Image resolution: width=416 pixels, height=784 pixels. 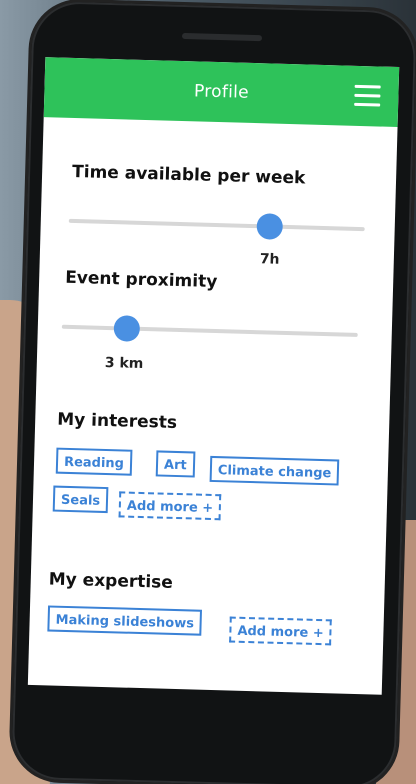 I want to click on page-title: Profile, so click(x=221, y=92).